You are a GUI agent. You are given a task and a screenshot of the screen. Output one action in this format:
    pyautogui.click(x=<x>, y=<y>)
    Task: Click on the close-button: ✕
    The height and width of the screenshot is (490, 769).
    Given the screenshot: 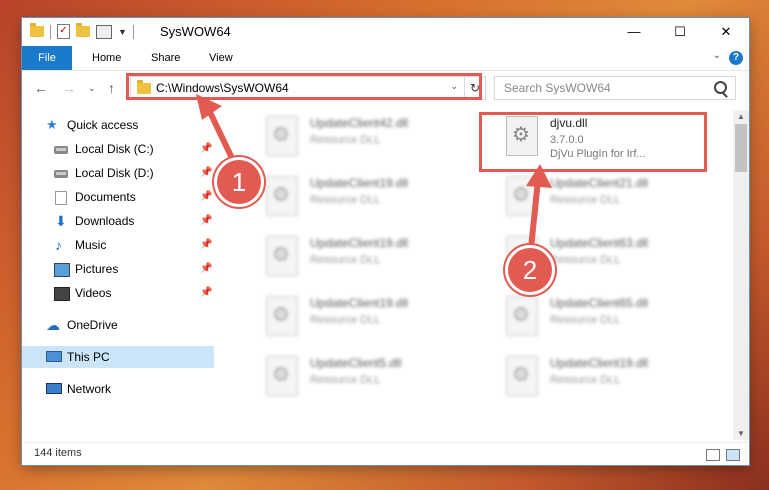 What is the action you would take?
    pyautogui.click(x=726, y=32)
    